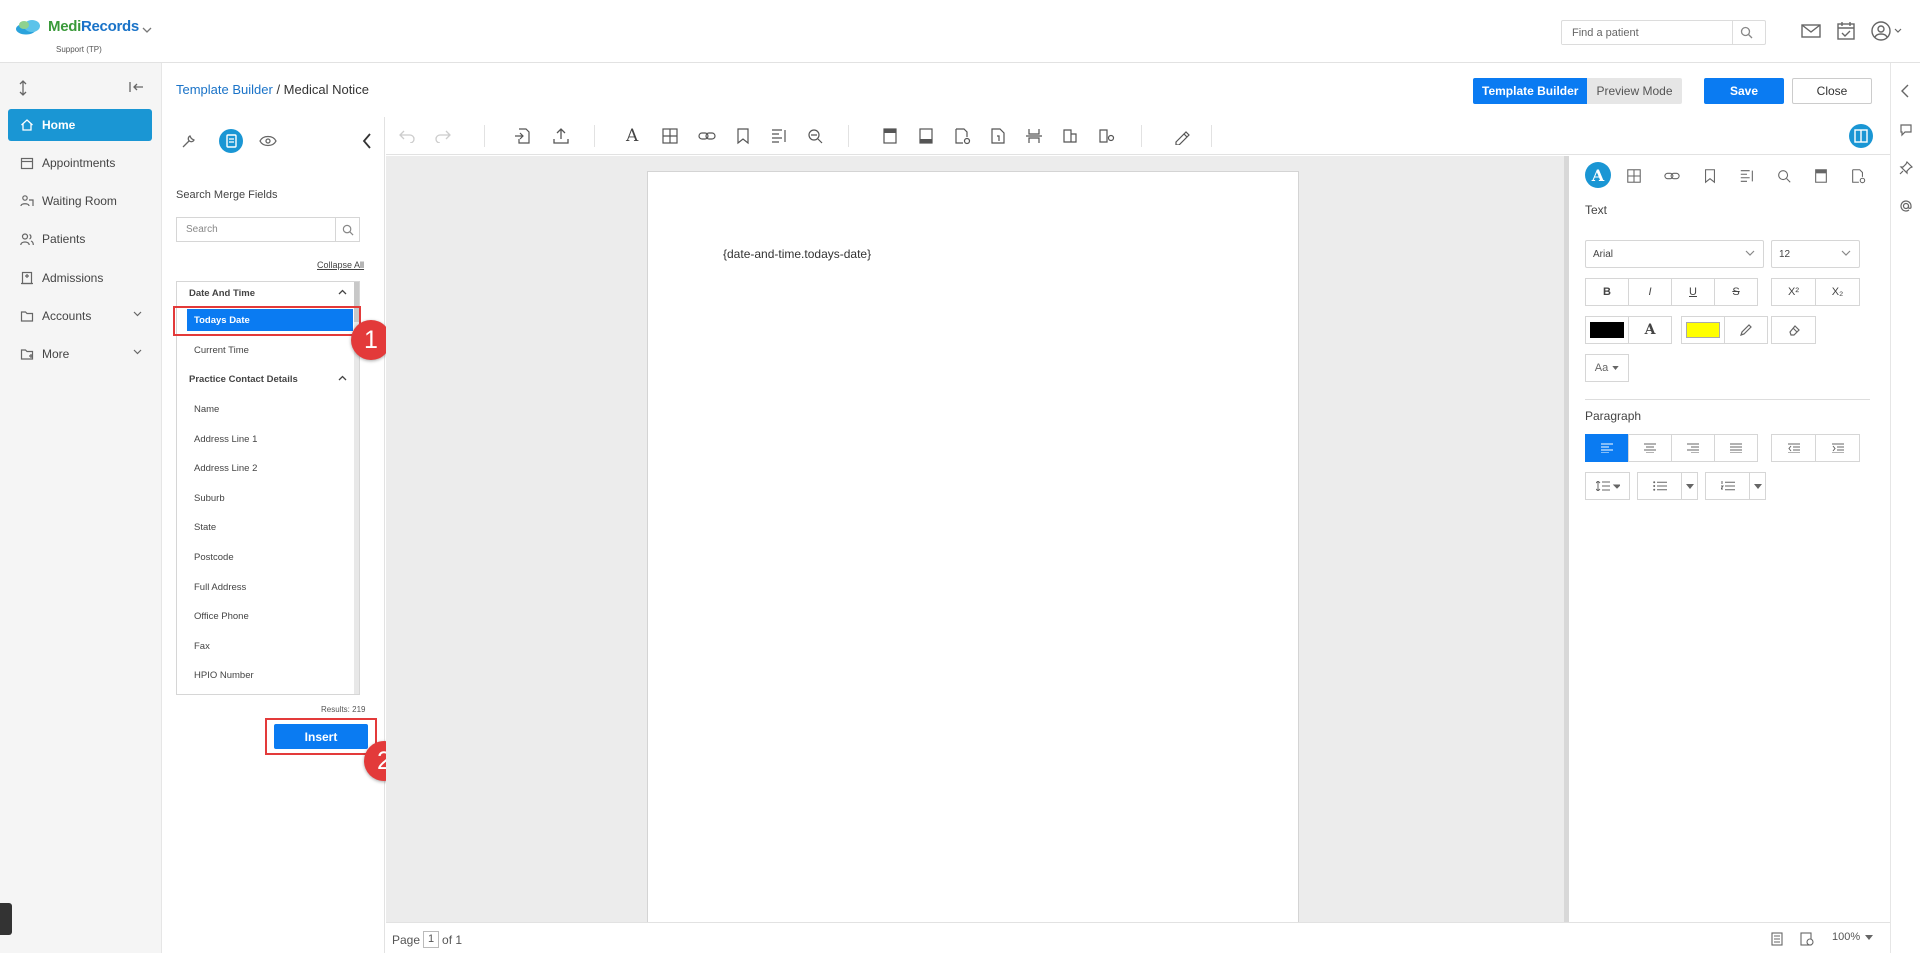  I want to click on wrench-icon, so click(189, 141).